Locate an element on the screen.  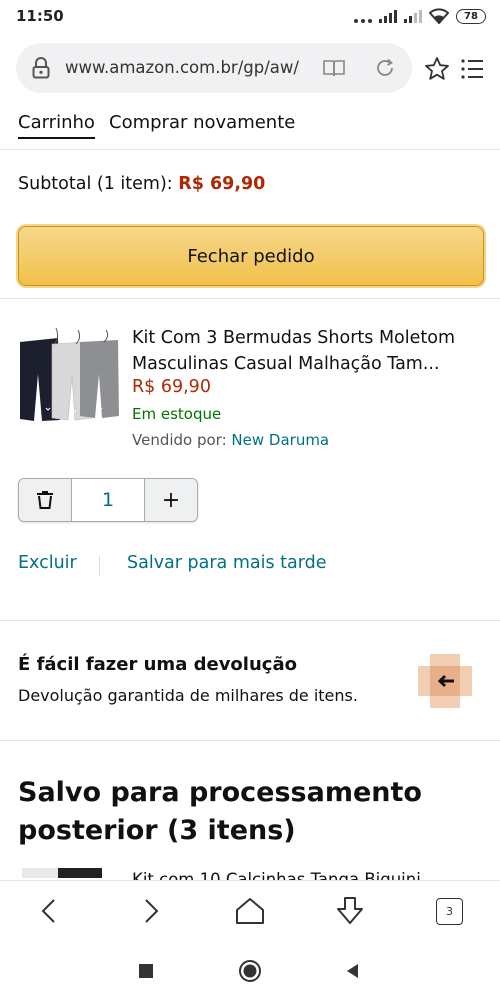
back-icon is located at coordinates (50, 911).